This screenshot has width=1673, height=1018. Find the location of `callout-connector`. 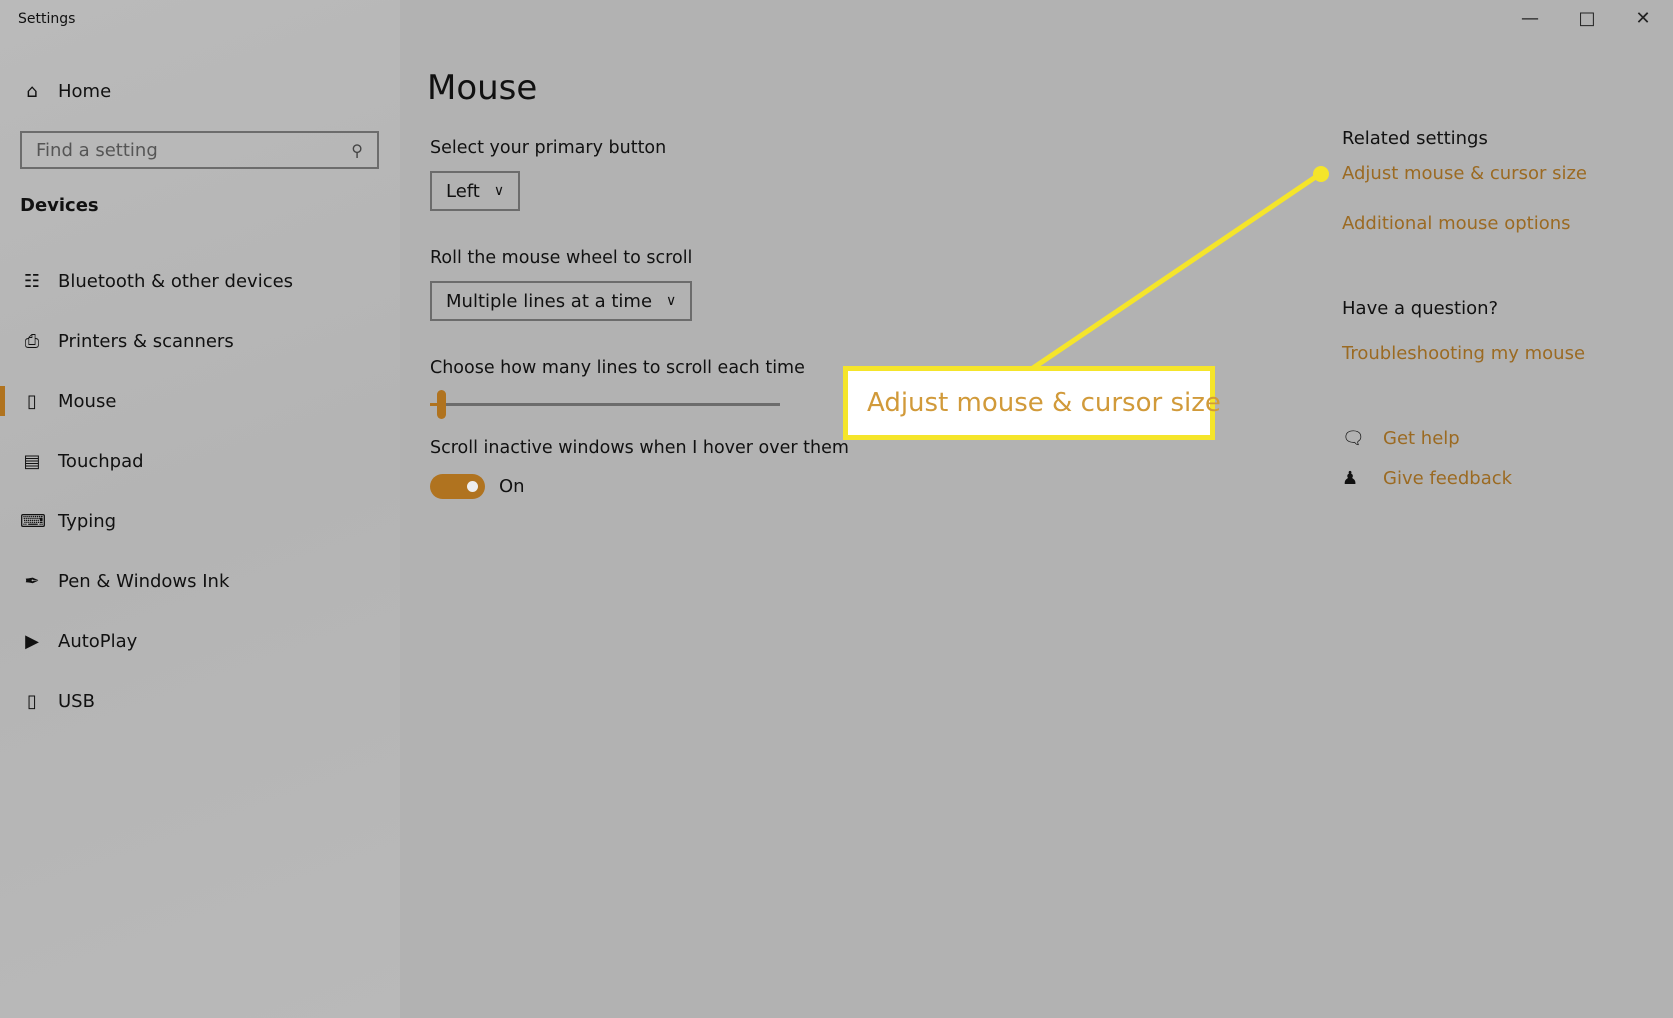

callout-connector is located at coordinates (1180, 268).